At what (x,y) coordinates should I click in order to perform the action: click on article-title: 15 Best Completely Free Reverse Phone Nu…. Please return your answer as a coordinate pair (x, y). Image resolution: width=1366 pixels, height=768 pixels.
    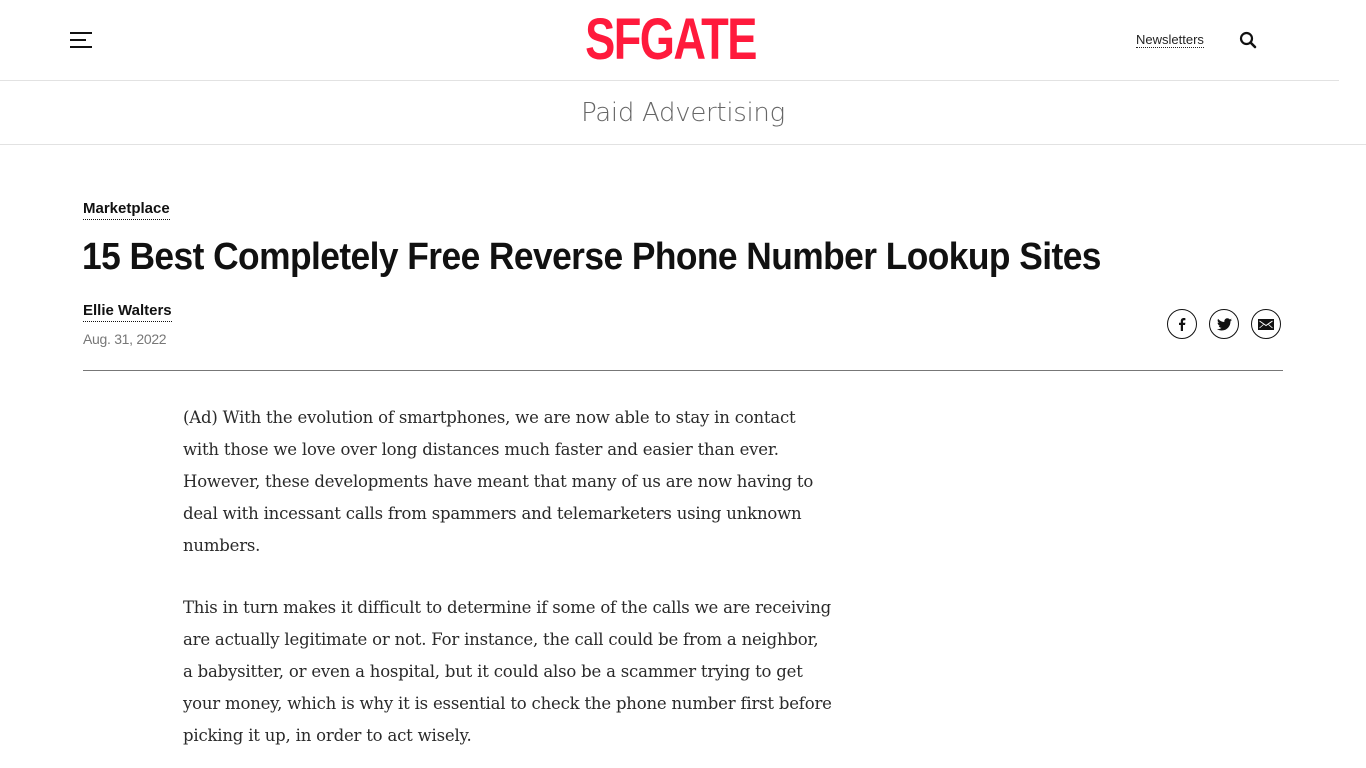
    Looking at the image, I should click on (591, 257).